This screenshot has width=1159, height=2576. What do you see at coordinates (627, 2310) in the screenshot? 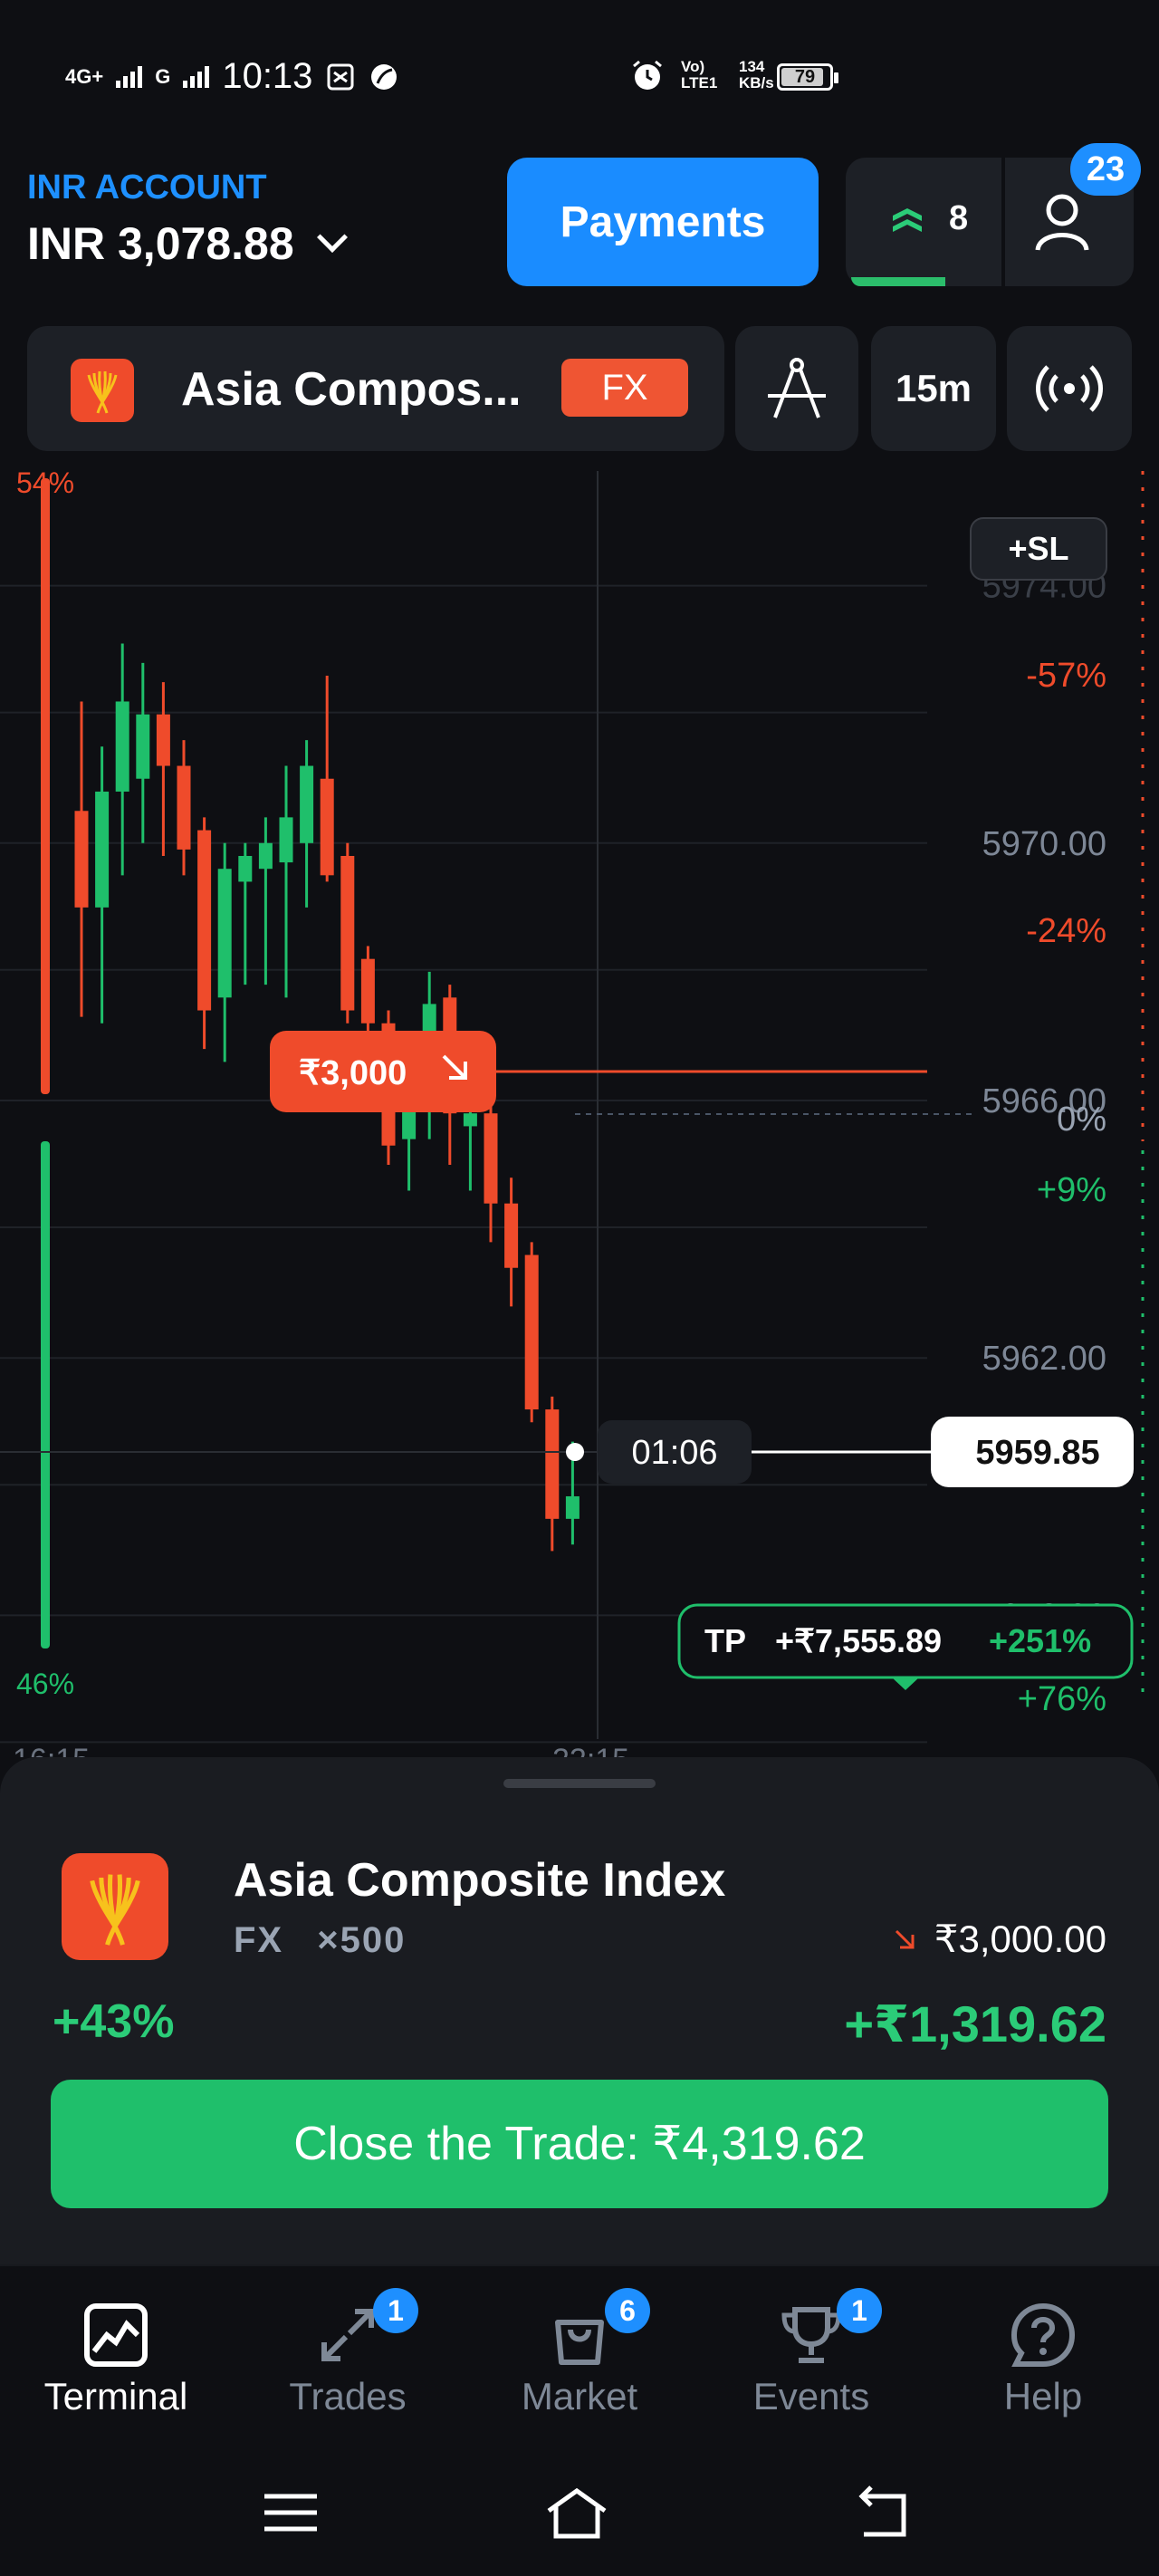
I see `nav-badge: 6` at bounding box center [627, 2310].